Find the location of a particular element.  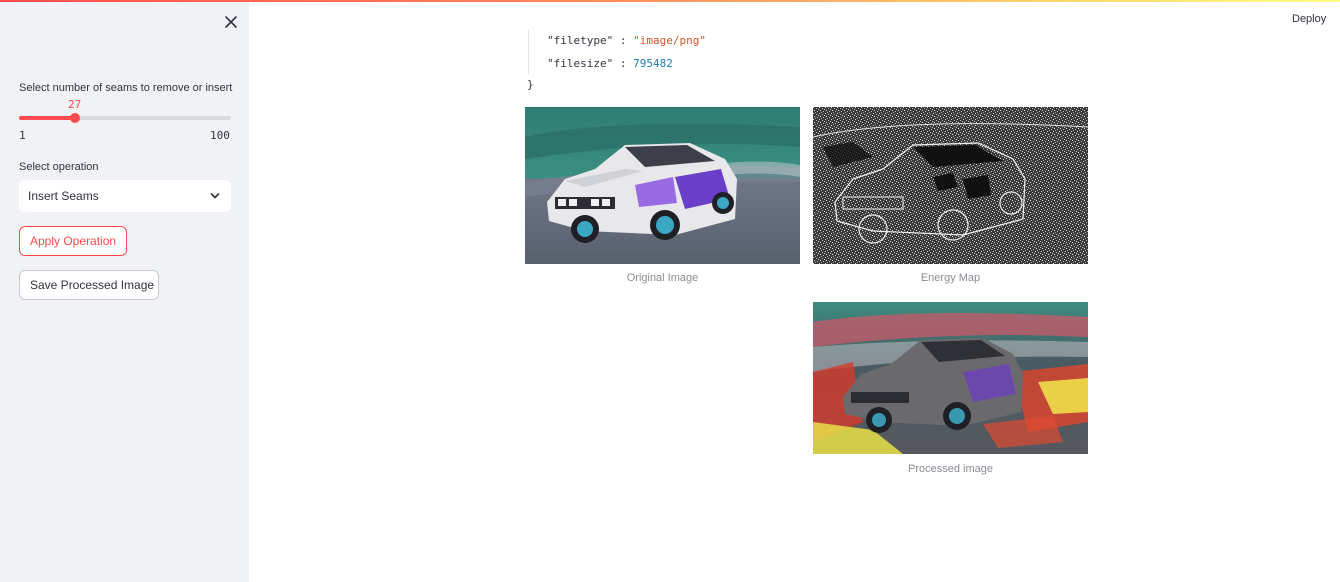

apply-operation-button: Apply Operation is located at coordinates (73, 241).